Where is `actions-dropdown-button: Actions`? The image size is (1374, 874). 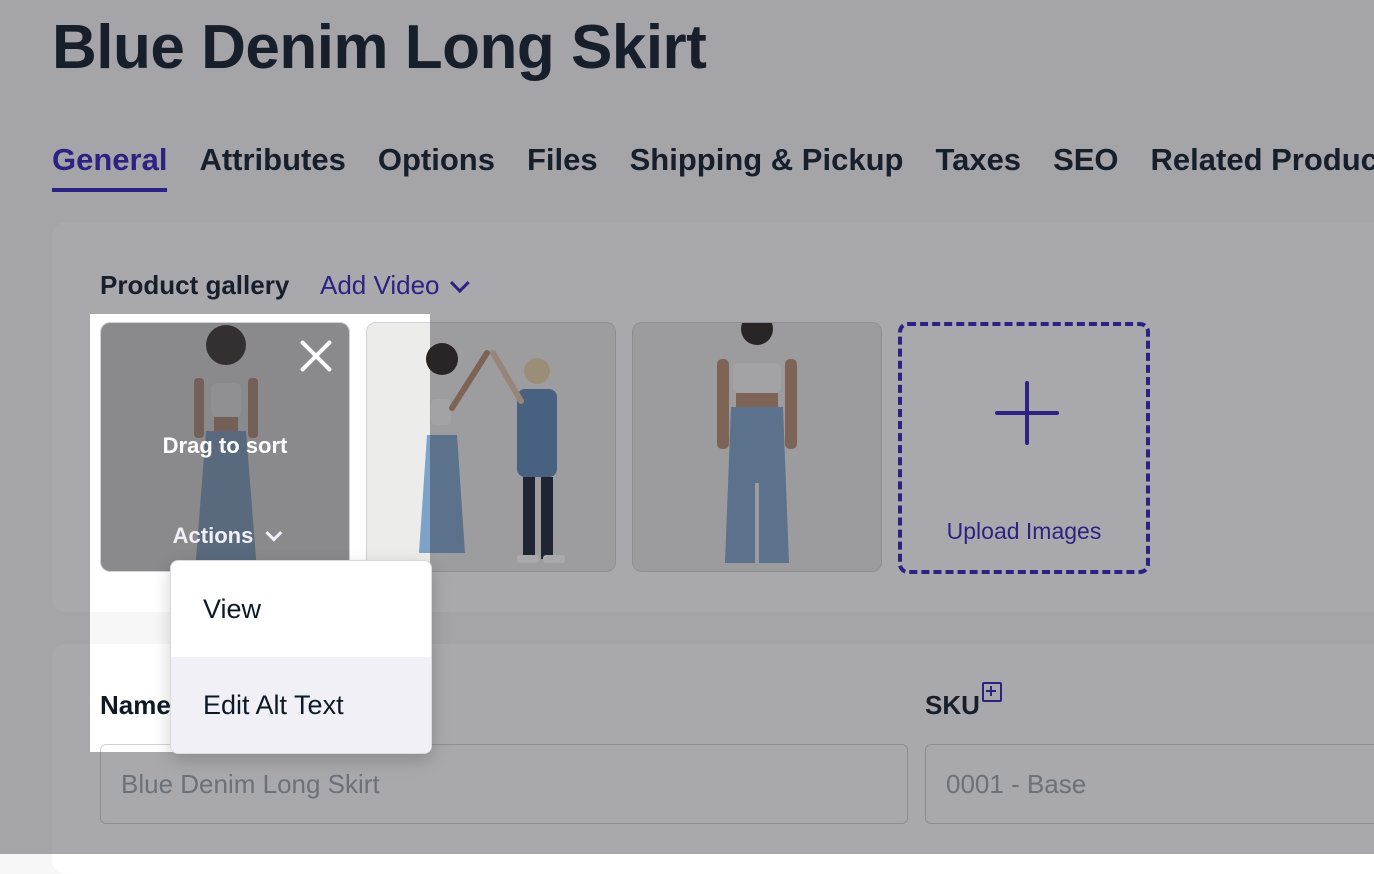 actions-dropdown-button: Actions is located at coordinates (225, 536).